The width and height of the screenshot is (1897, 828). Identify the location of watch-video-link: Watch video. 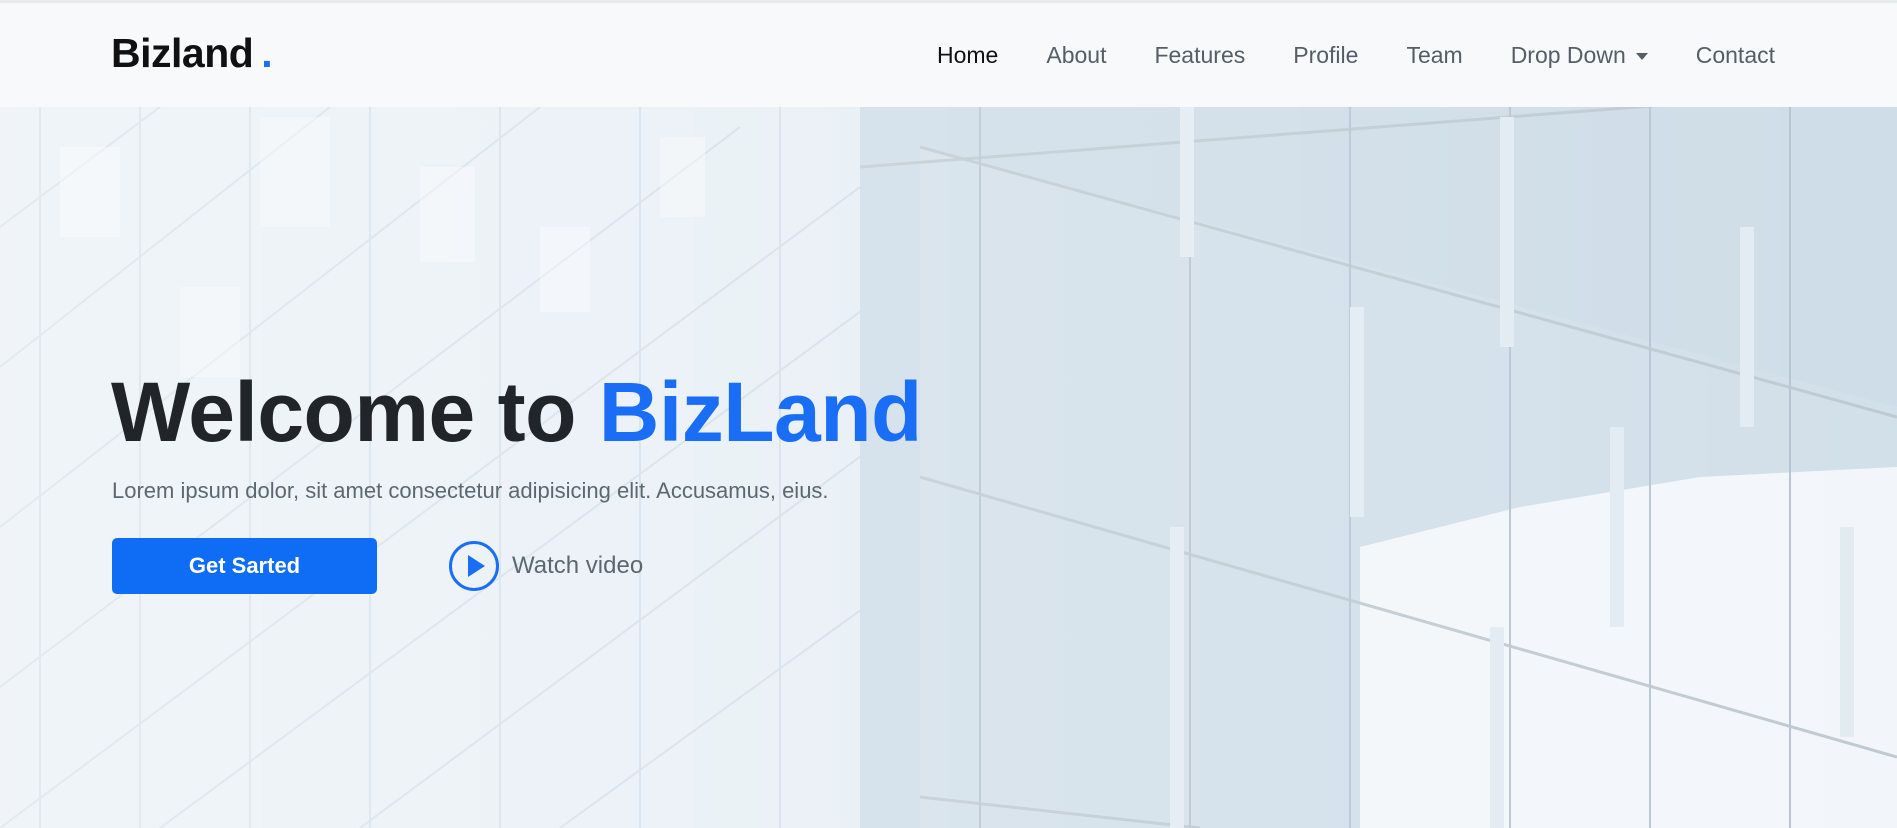
(545, 566).